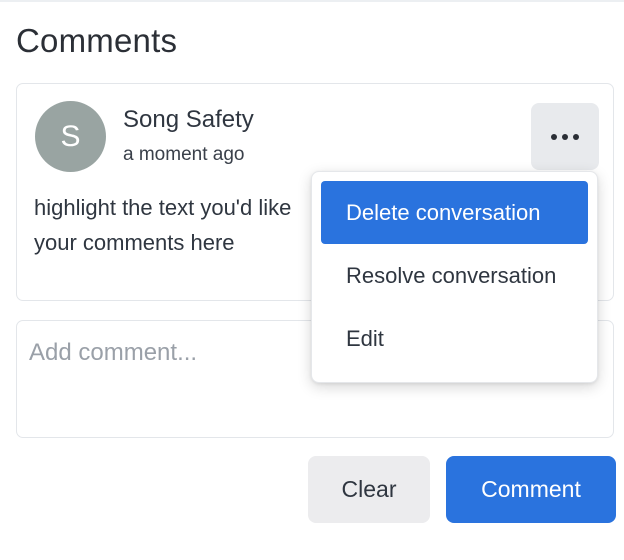 Image resolution: width=624 pixels, height=560 pixels. What do you see at coordinates (531, 489) in the screenshot?
I see `comment-button: Comment` at bounding box center [531, 489].